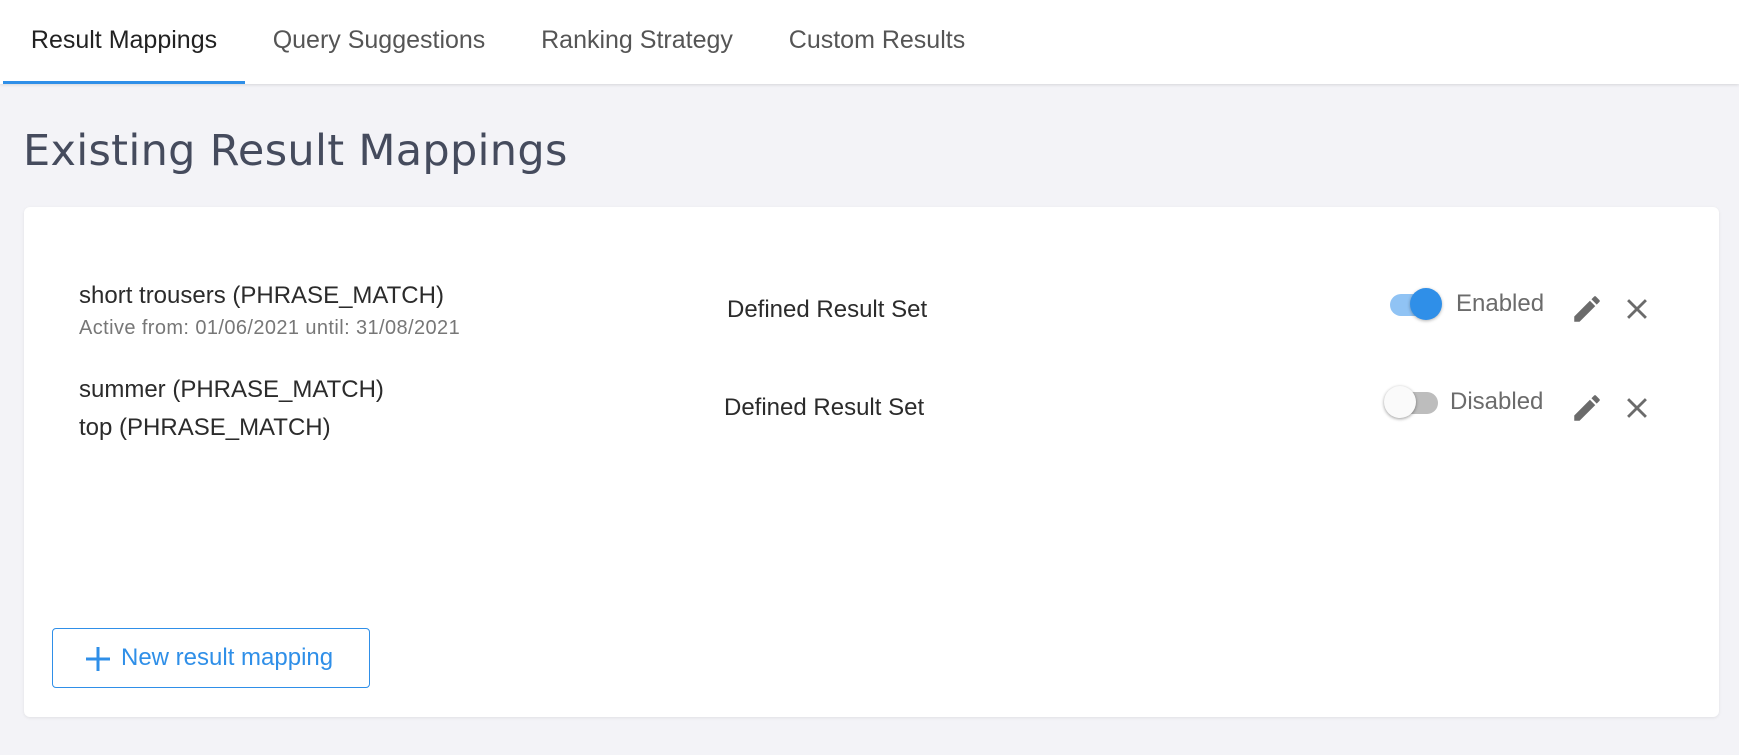  I want to click on tab-ranking-strategy: Ranking Strategy, so click(637, 42).